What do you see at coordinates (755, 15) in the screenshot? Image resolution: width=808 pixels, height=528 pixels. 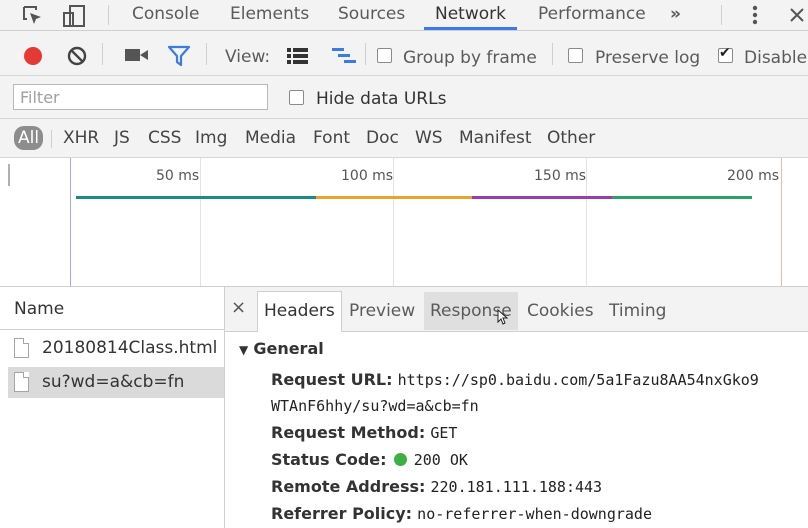 I see `more-options-icon` at bounding box center [755, 15].